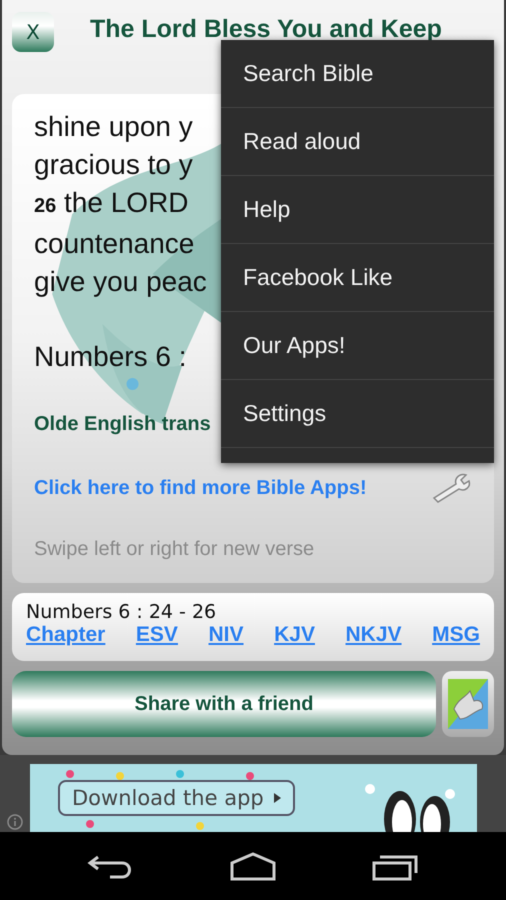 This screenshot has width=506, height=900. I want to click on verse-title: The Lord Bless You and Keep, so click(266, 29).